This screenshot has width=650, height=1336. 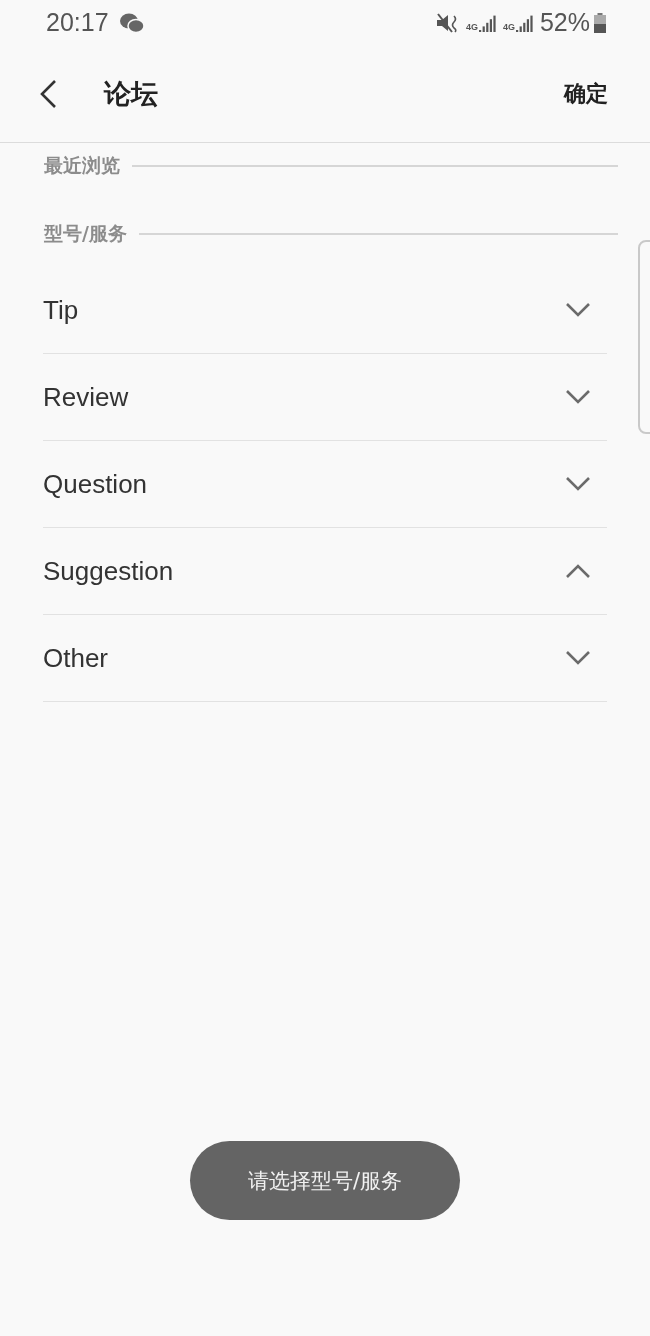 What do you see at coordinates (325, 310) in the screenshot?
I see `category-row: Tip` at bounding box center [325, 310].